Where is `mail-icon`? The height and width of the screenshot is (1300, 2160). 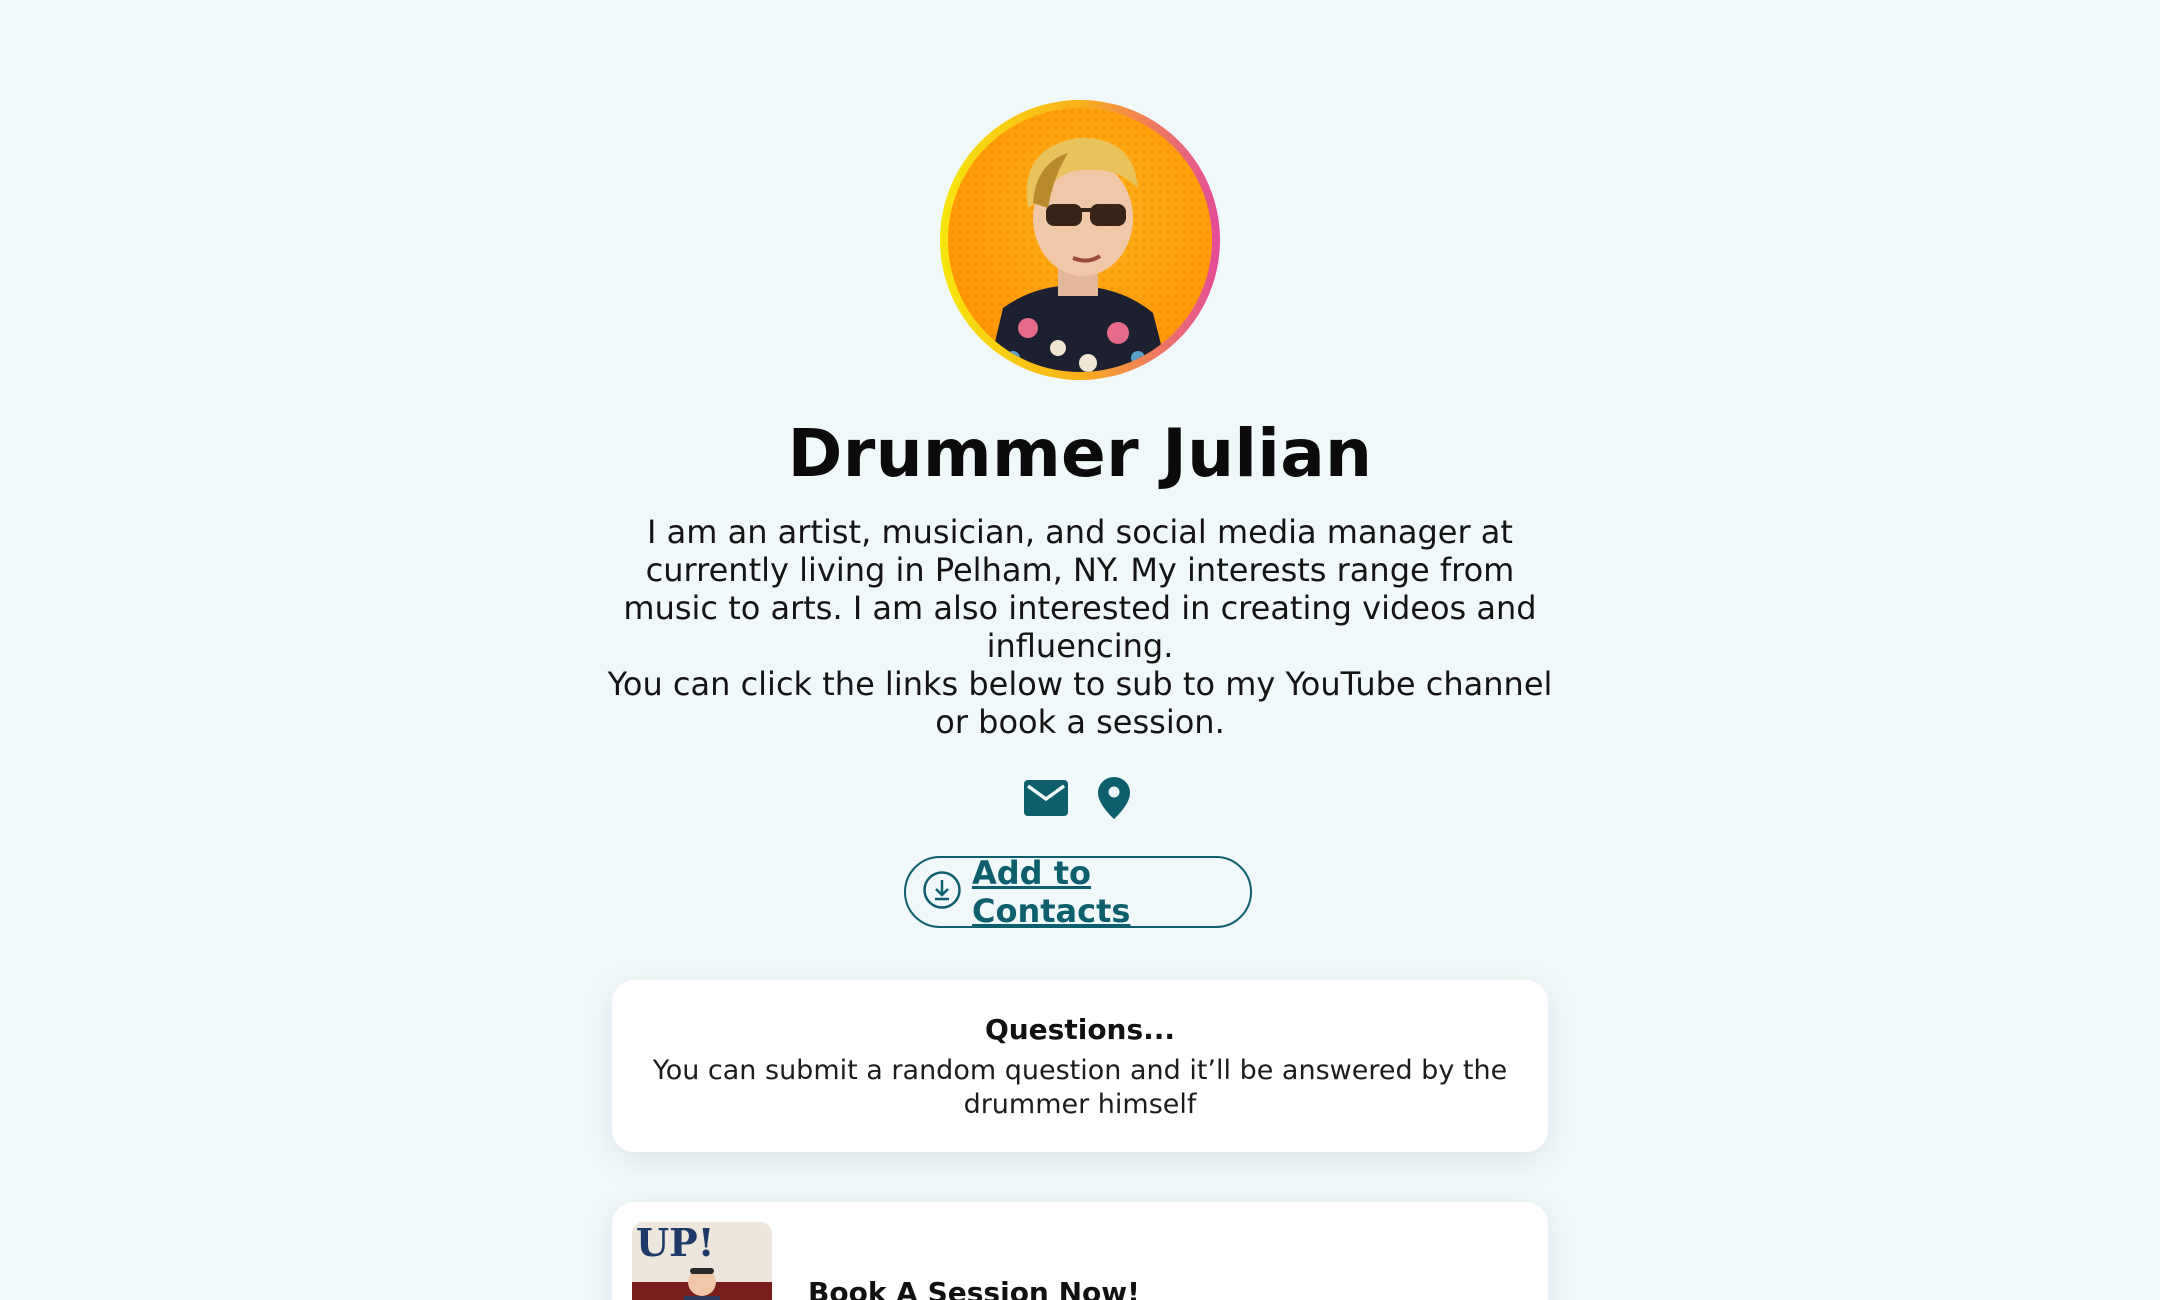 mail-icon is located at coordinates (1046, 798).